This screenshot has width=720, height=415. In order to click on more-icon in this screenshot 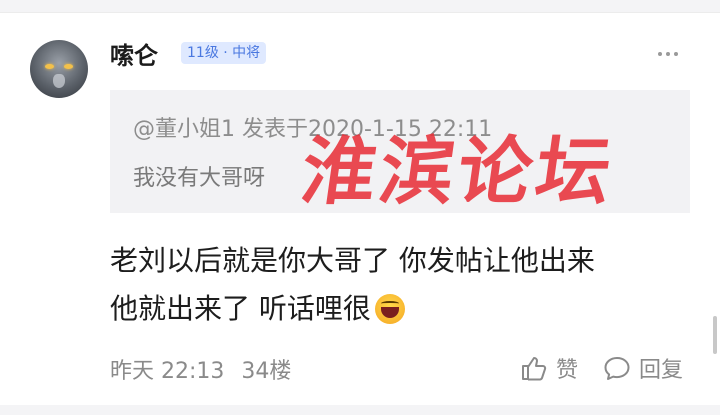, I will do `click(668, 54)`.